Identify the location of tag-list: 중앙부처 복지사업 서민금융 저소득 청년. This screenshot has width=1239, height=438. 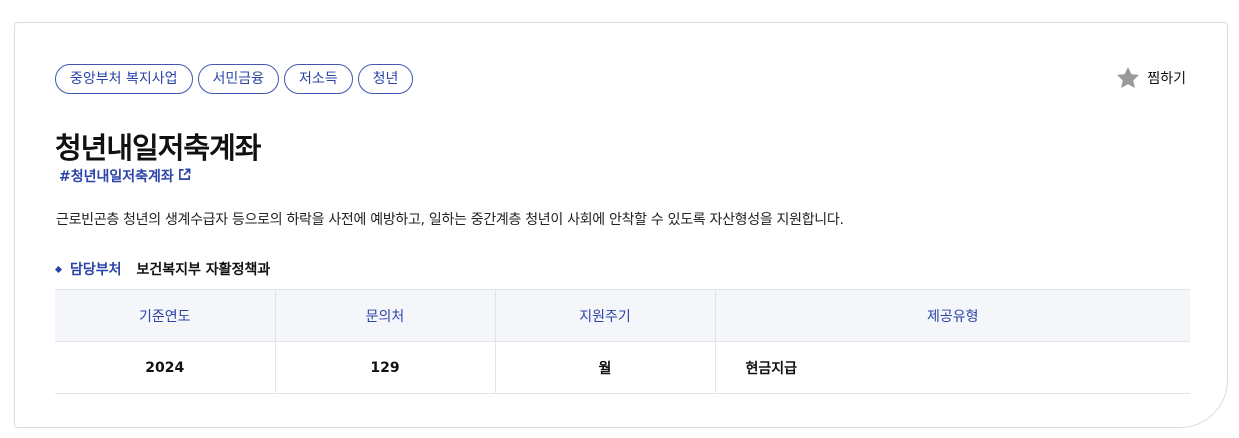
(234, 79).